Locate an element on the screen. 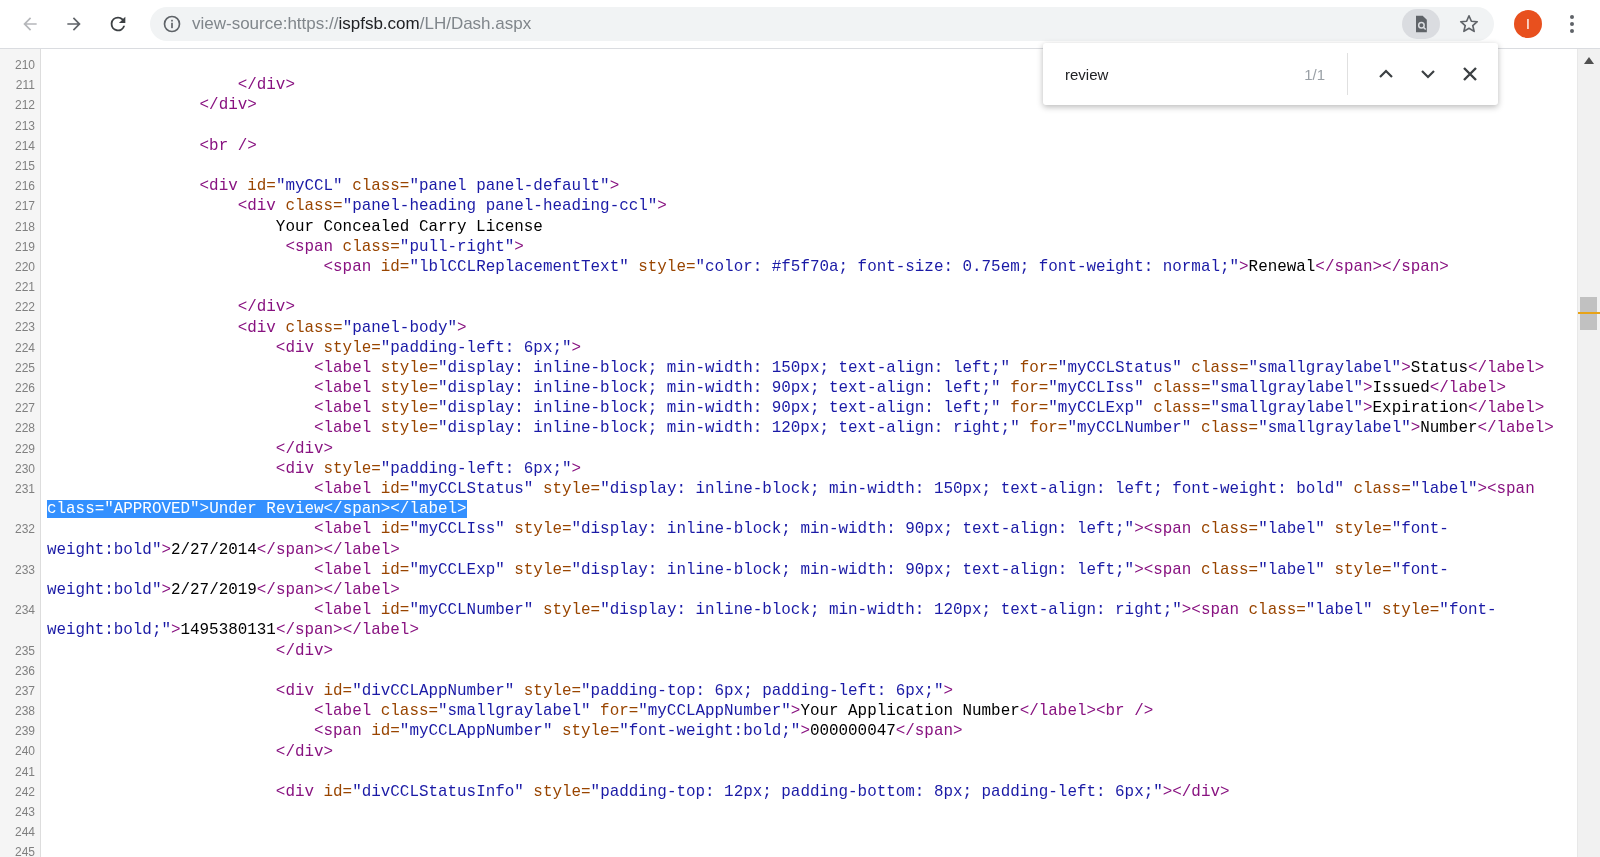  code-line: <span id="lblCCLReplacementText" style="color: #f5f70a; font-size: 0.75em; font-weight: normal;">Renewal</span></span> is located at coordinates (885, 266).